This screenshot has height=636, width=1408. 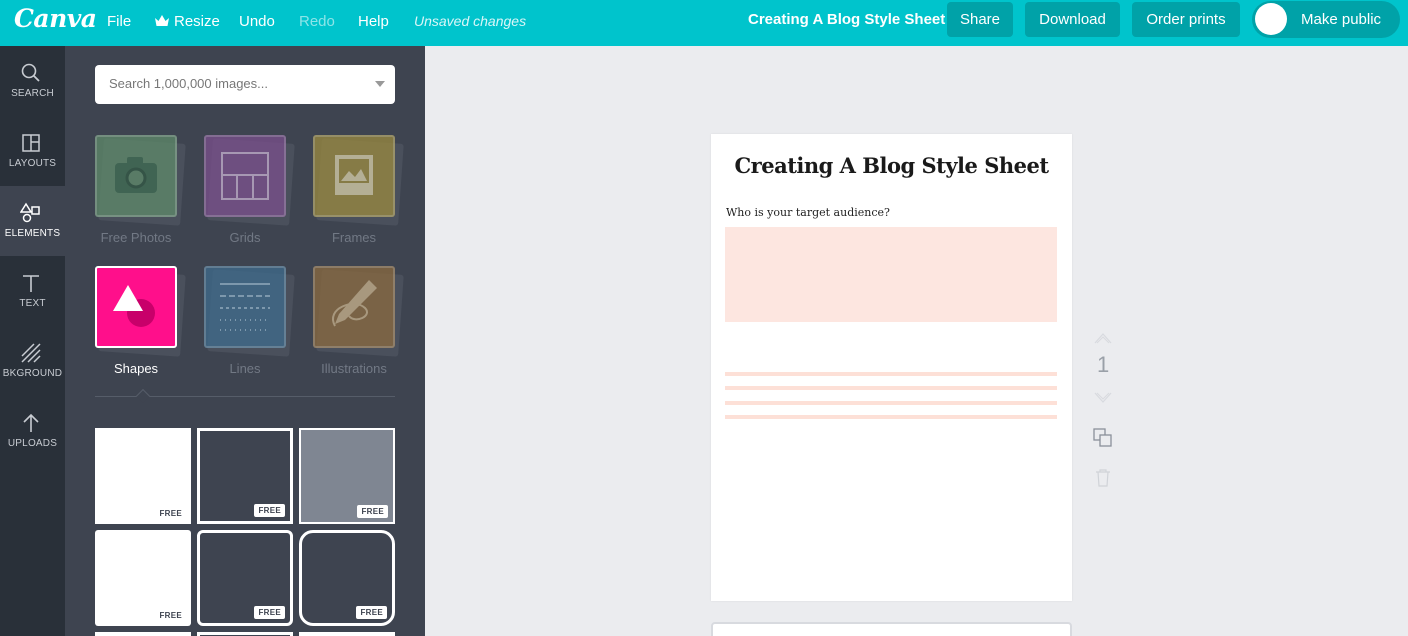 I want to click on toggle-knob, so click(x=1271, y=19).